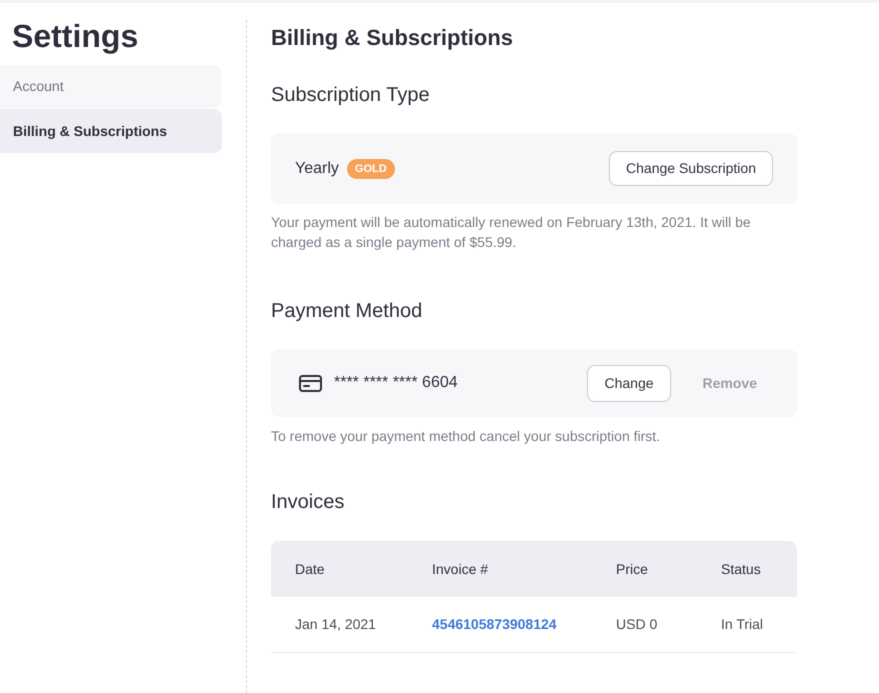 This screenshot has height=693, width=879. I want to click on page-title: Billing & Subscriptions, so click(392, 38).